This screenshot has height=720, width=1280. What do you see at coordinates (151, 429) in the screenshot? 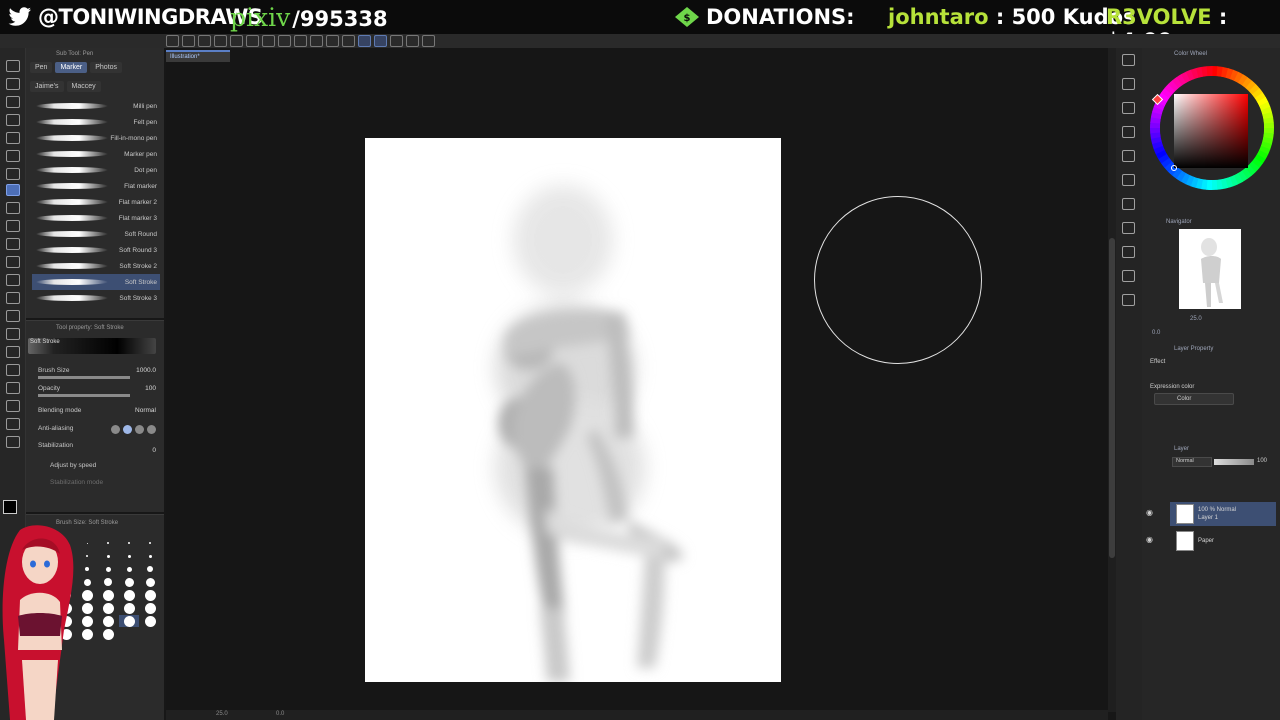
I see `antialias-strong` at bounding box center [151, 429].